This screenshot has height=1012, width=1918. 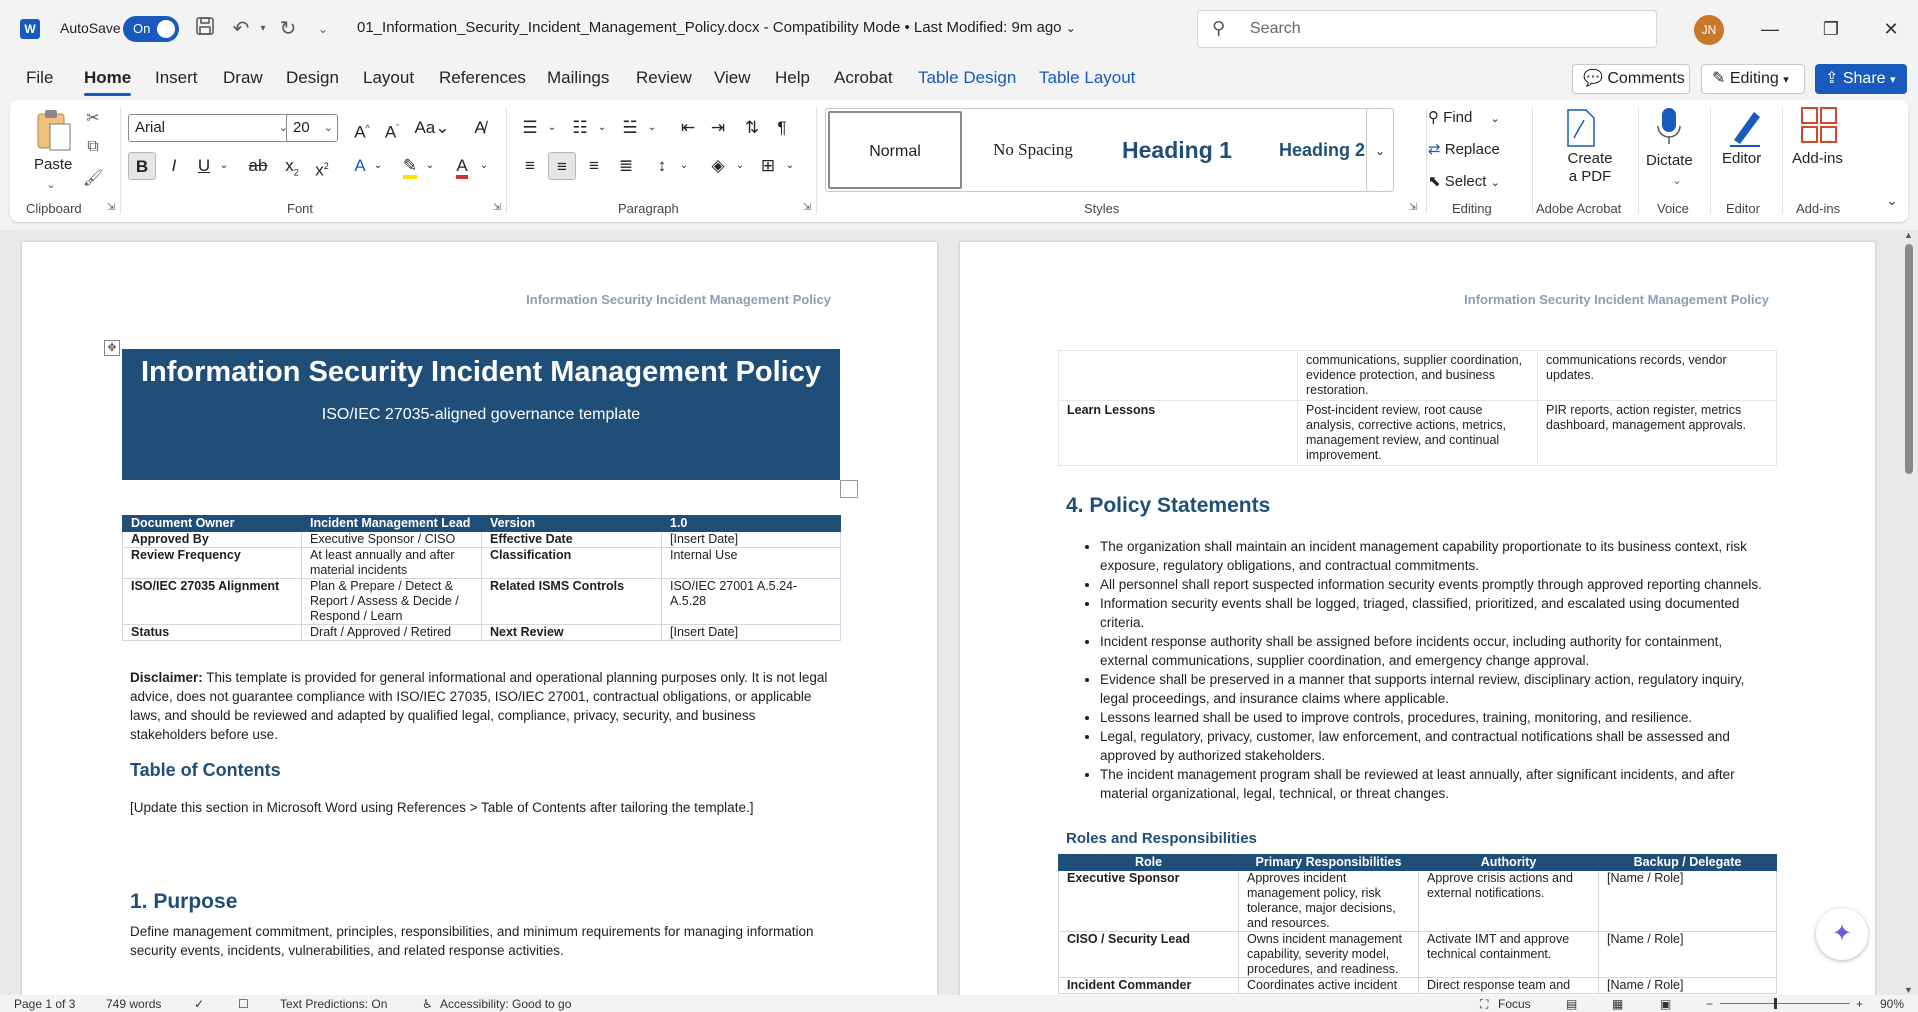 What do you see at coordinates (212, 601) in the screenshot?
I see `table-cell: ISO/IEC 27035 Alignment` at bounding box center [212, 601].